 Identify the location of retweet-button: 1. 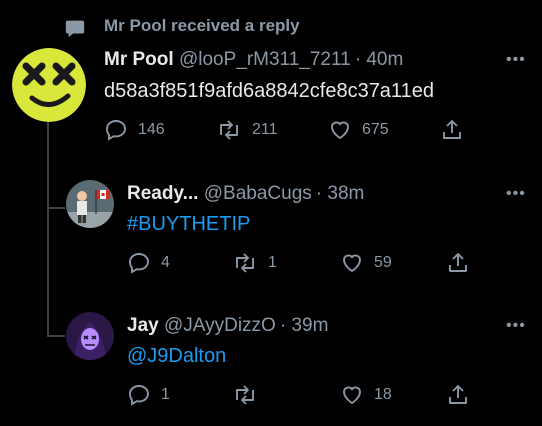
(254, 263).